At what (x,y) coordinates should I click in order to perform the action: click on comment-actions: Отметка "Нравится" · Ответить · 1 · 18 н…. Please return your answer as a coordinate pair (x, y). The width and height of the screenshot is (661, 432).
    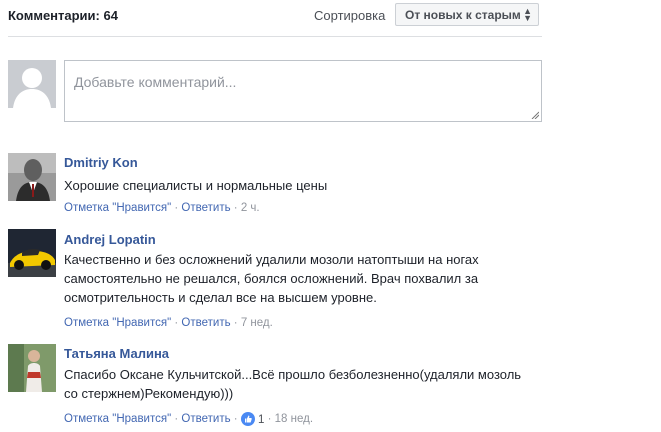
    Looking at the image, I should click on (189, 419).